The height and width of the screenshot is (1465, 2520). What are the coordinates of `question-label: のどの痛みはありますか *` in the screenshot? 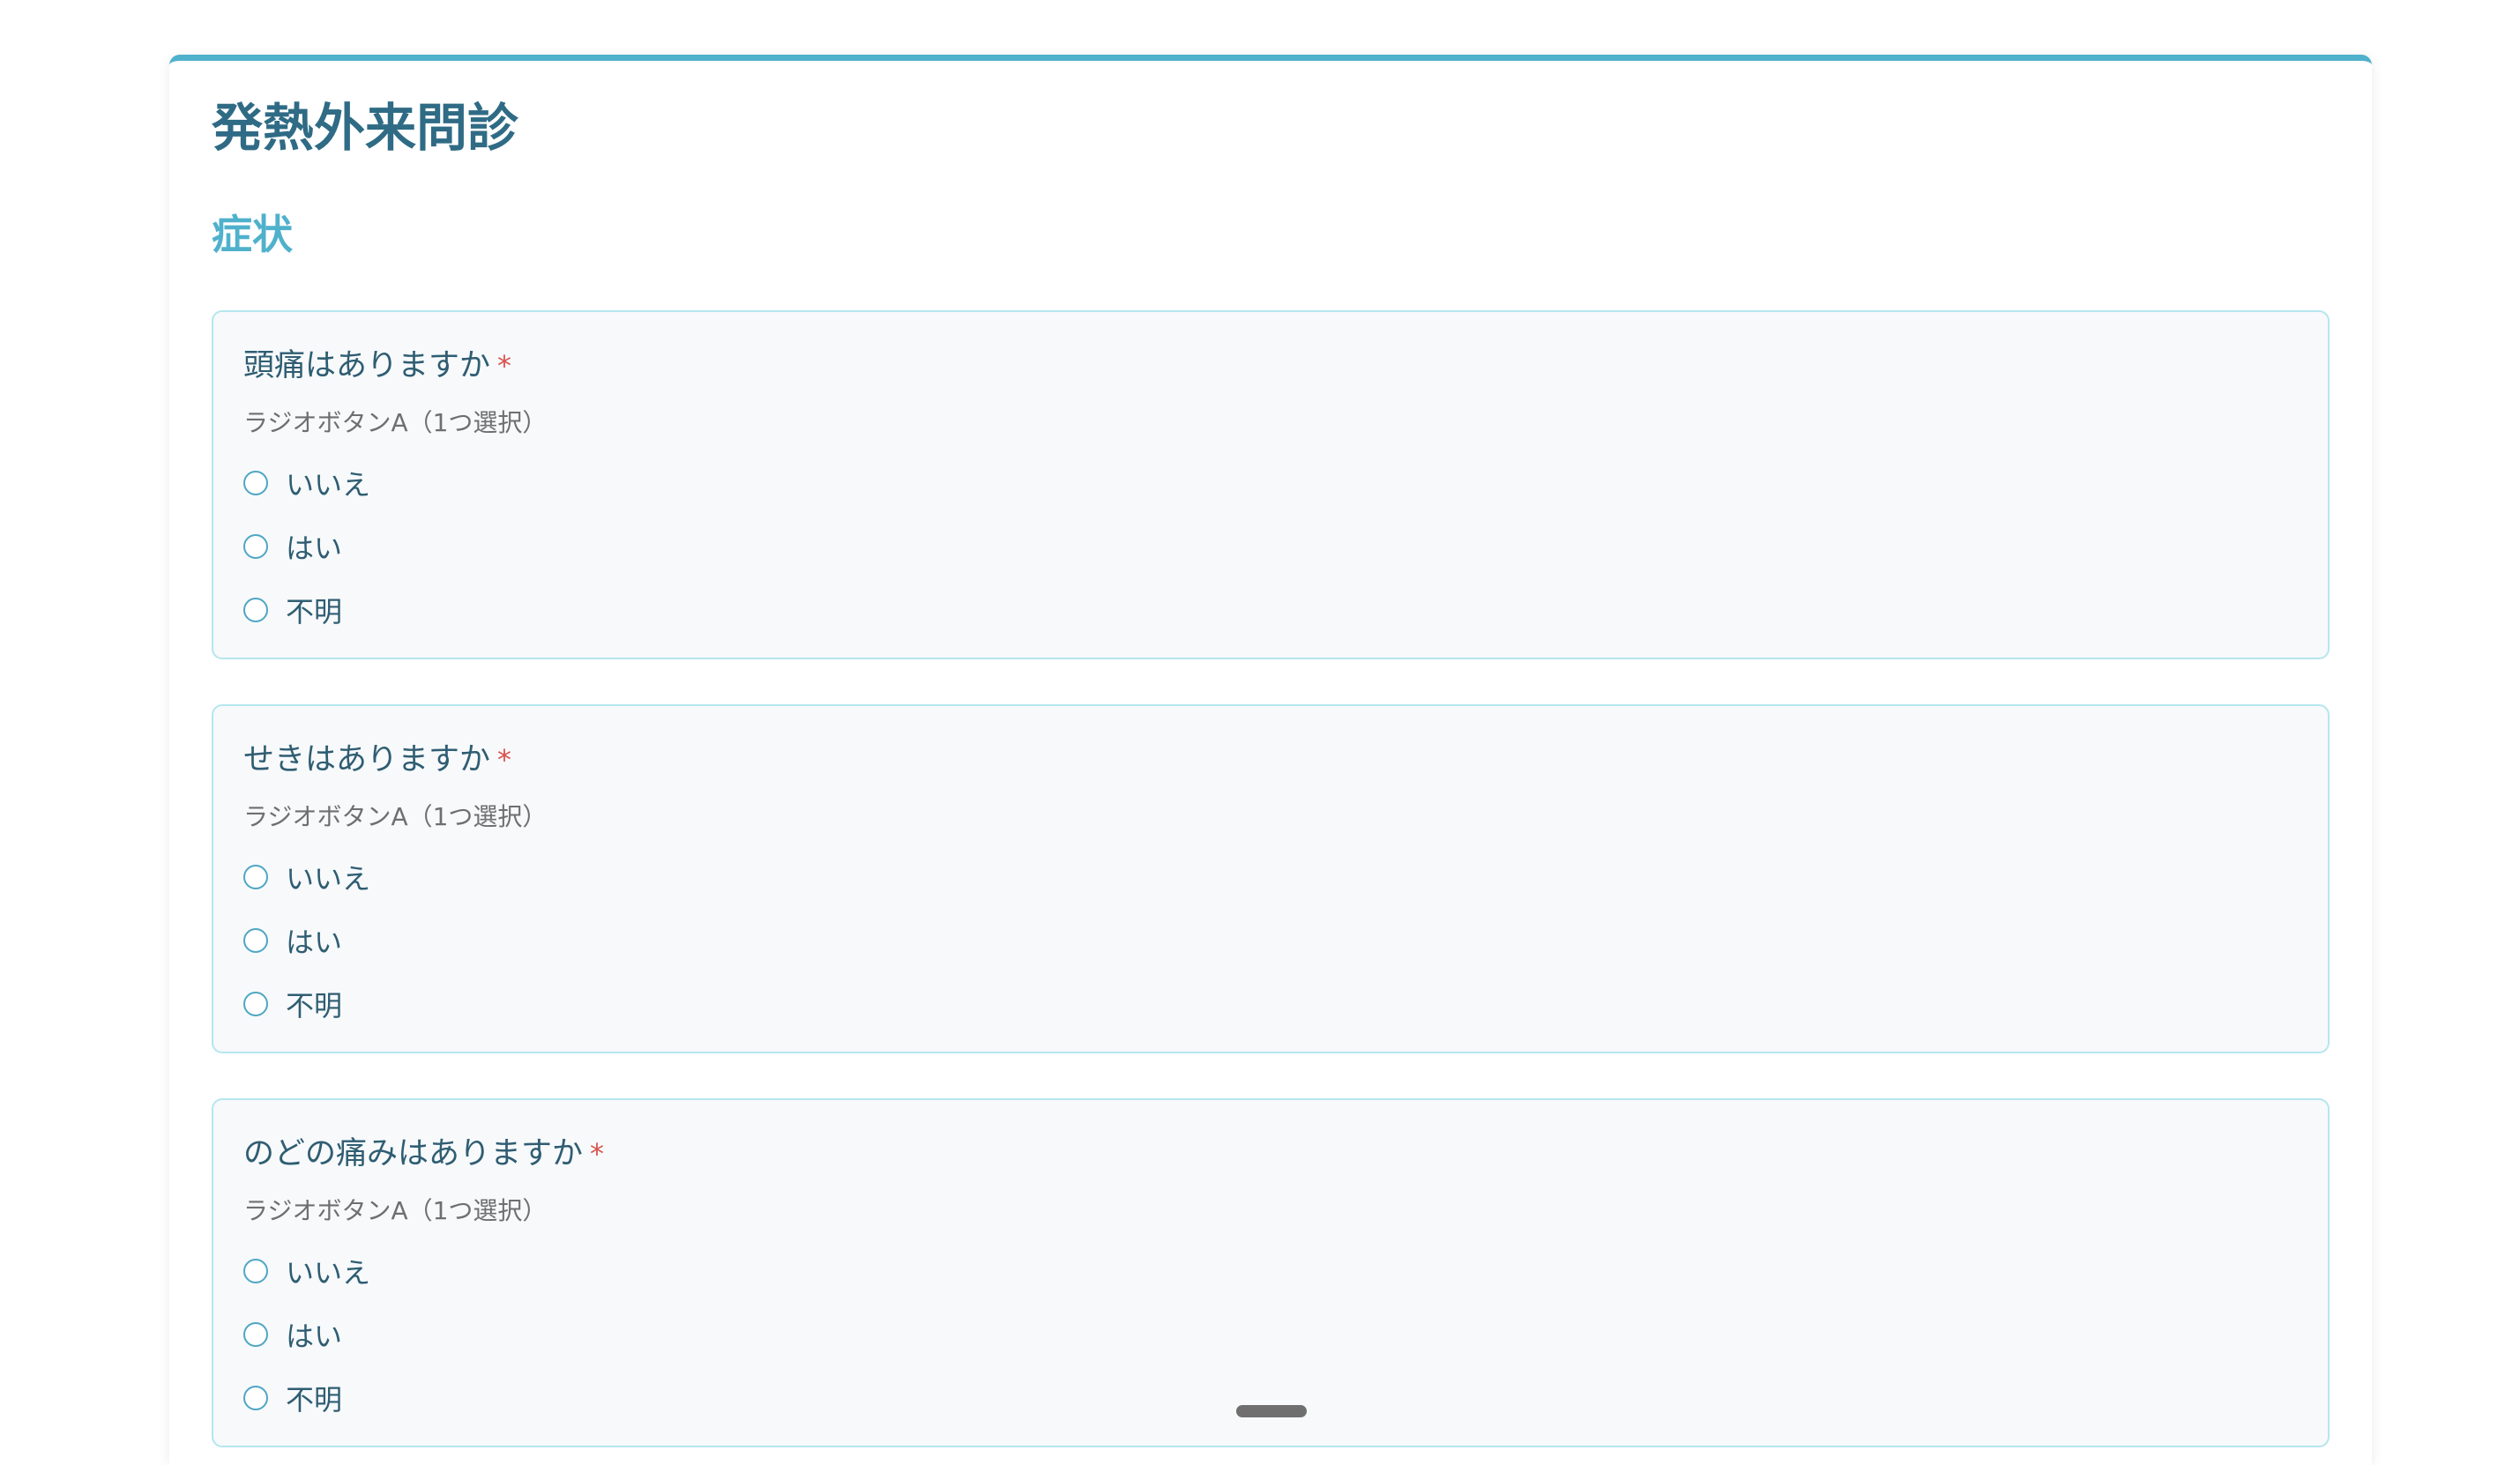 It's located at (423, 1150).